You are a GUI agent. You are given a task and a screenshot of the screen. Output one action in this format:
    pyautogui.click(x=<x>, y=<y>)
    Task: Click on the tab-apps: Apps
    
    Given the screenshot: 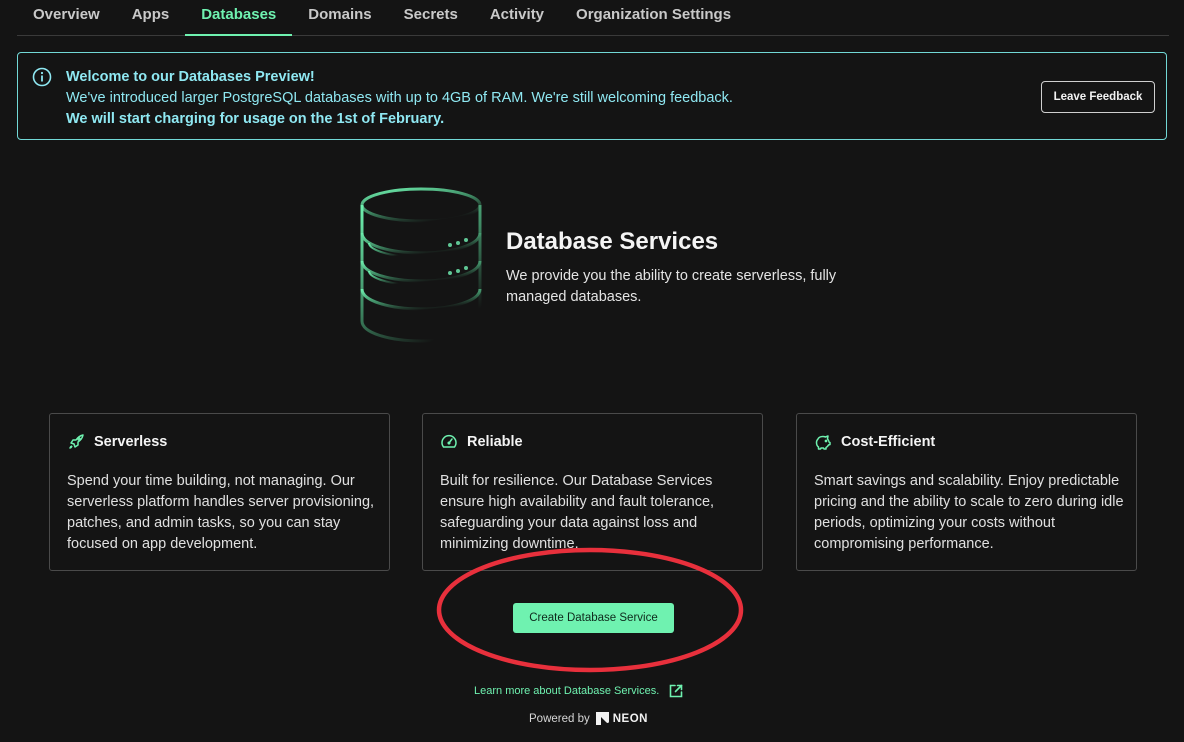 What is the action you would take?
    pyautogui.click(x=151, y=17)
    